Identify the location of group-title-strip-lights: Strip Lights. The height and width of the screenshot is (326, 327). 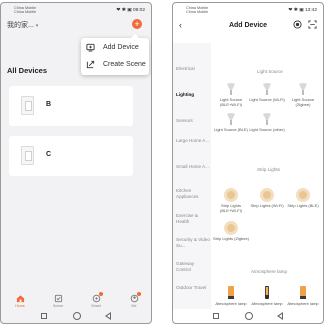
(268, 169).